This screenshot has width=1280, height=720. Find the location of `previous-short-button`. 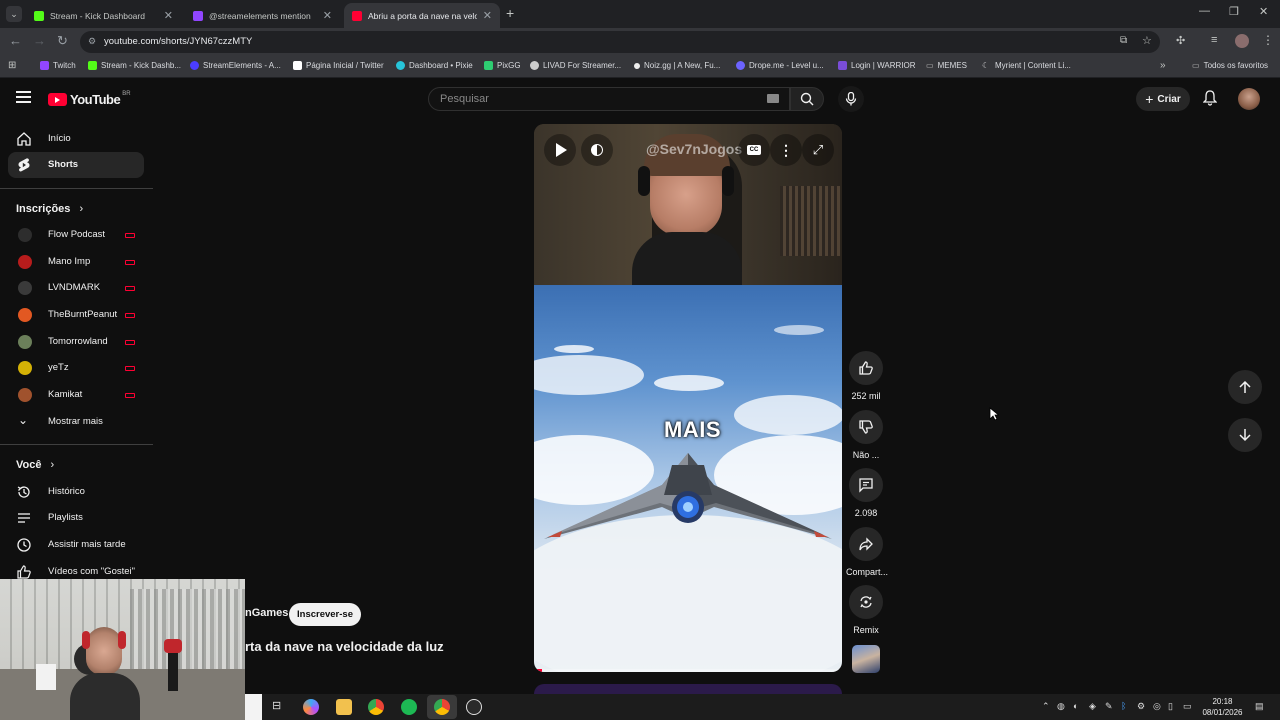

previous-short-button is located at coordinates (1245, 387).